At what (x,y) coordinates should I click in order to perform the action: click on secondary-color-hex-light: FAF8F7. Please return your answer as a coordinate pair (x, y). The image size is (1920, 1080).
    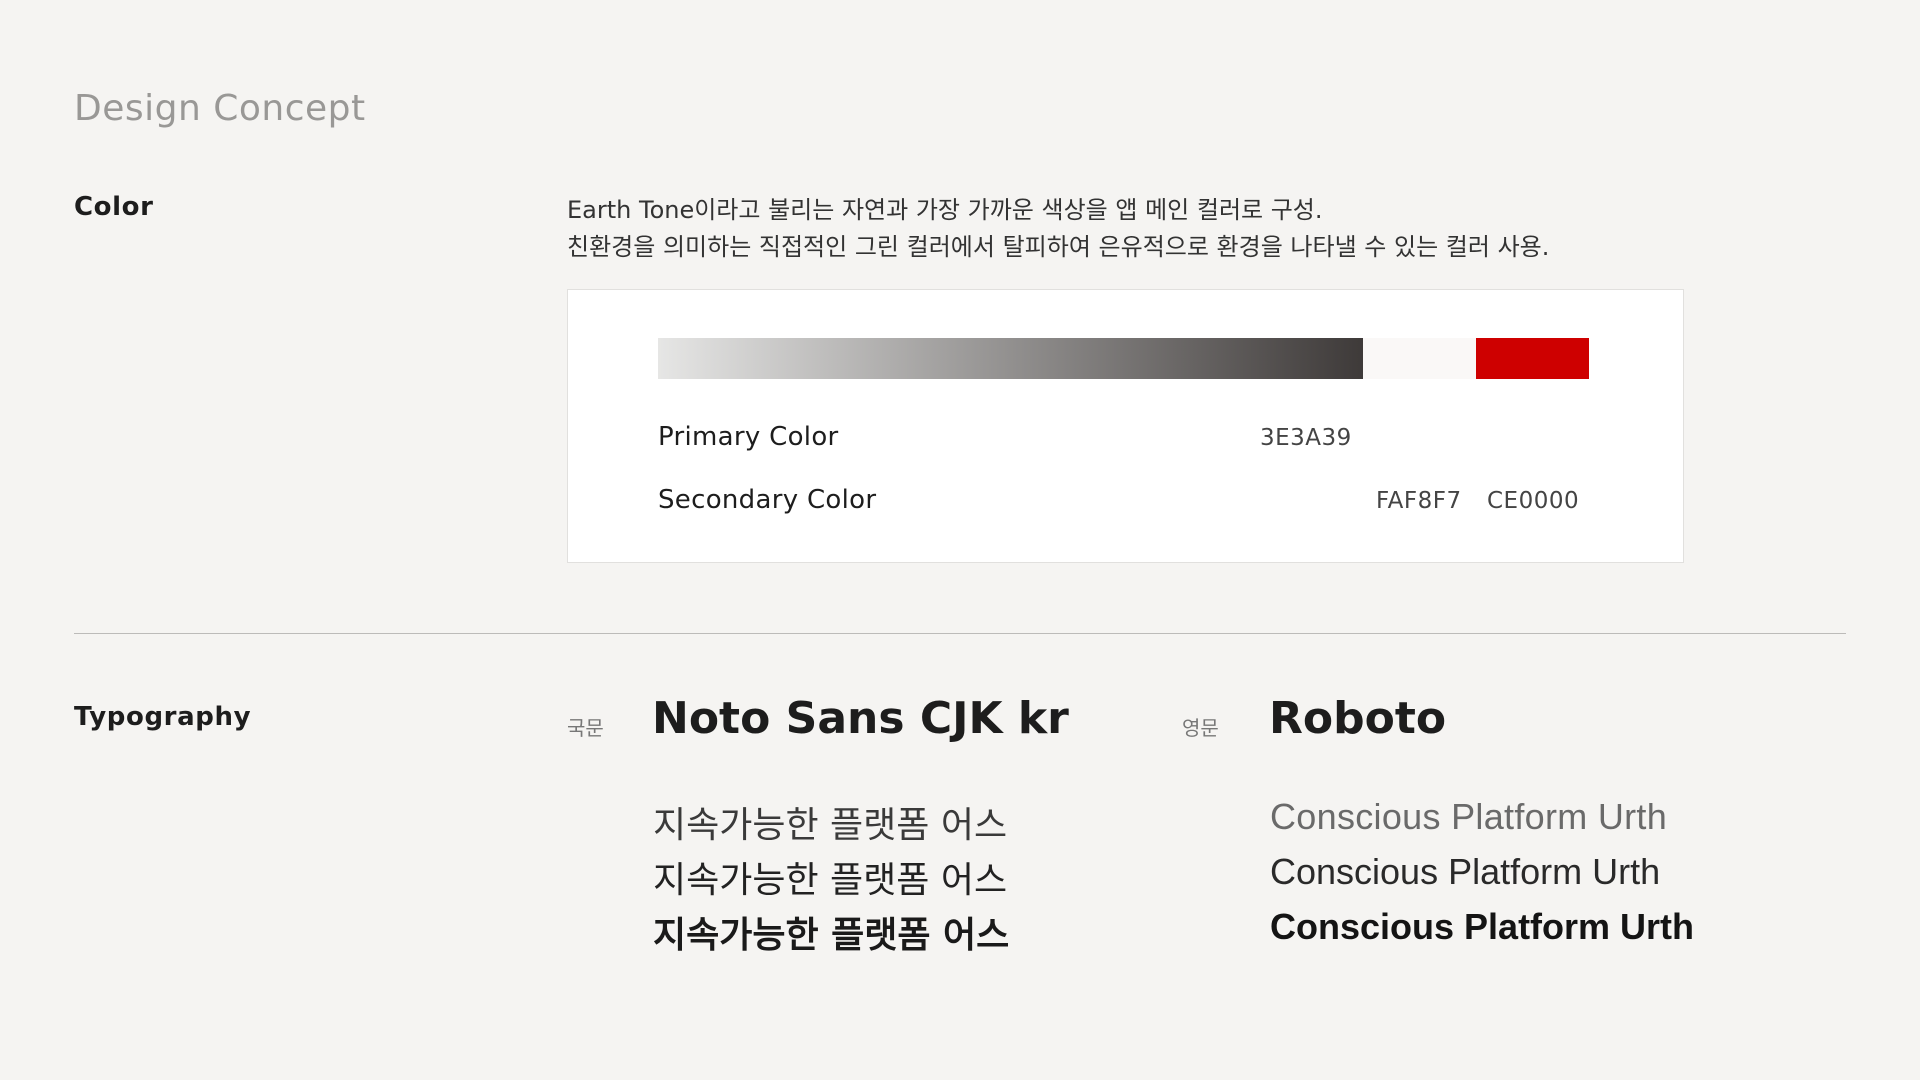
    Looking at the image, I should click on (1419, 501).